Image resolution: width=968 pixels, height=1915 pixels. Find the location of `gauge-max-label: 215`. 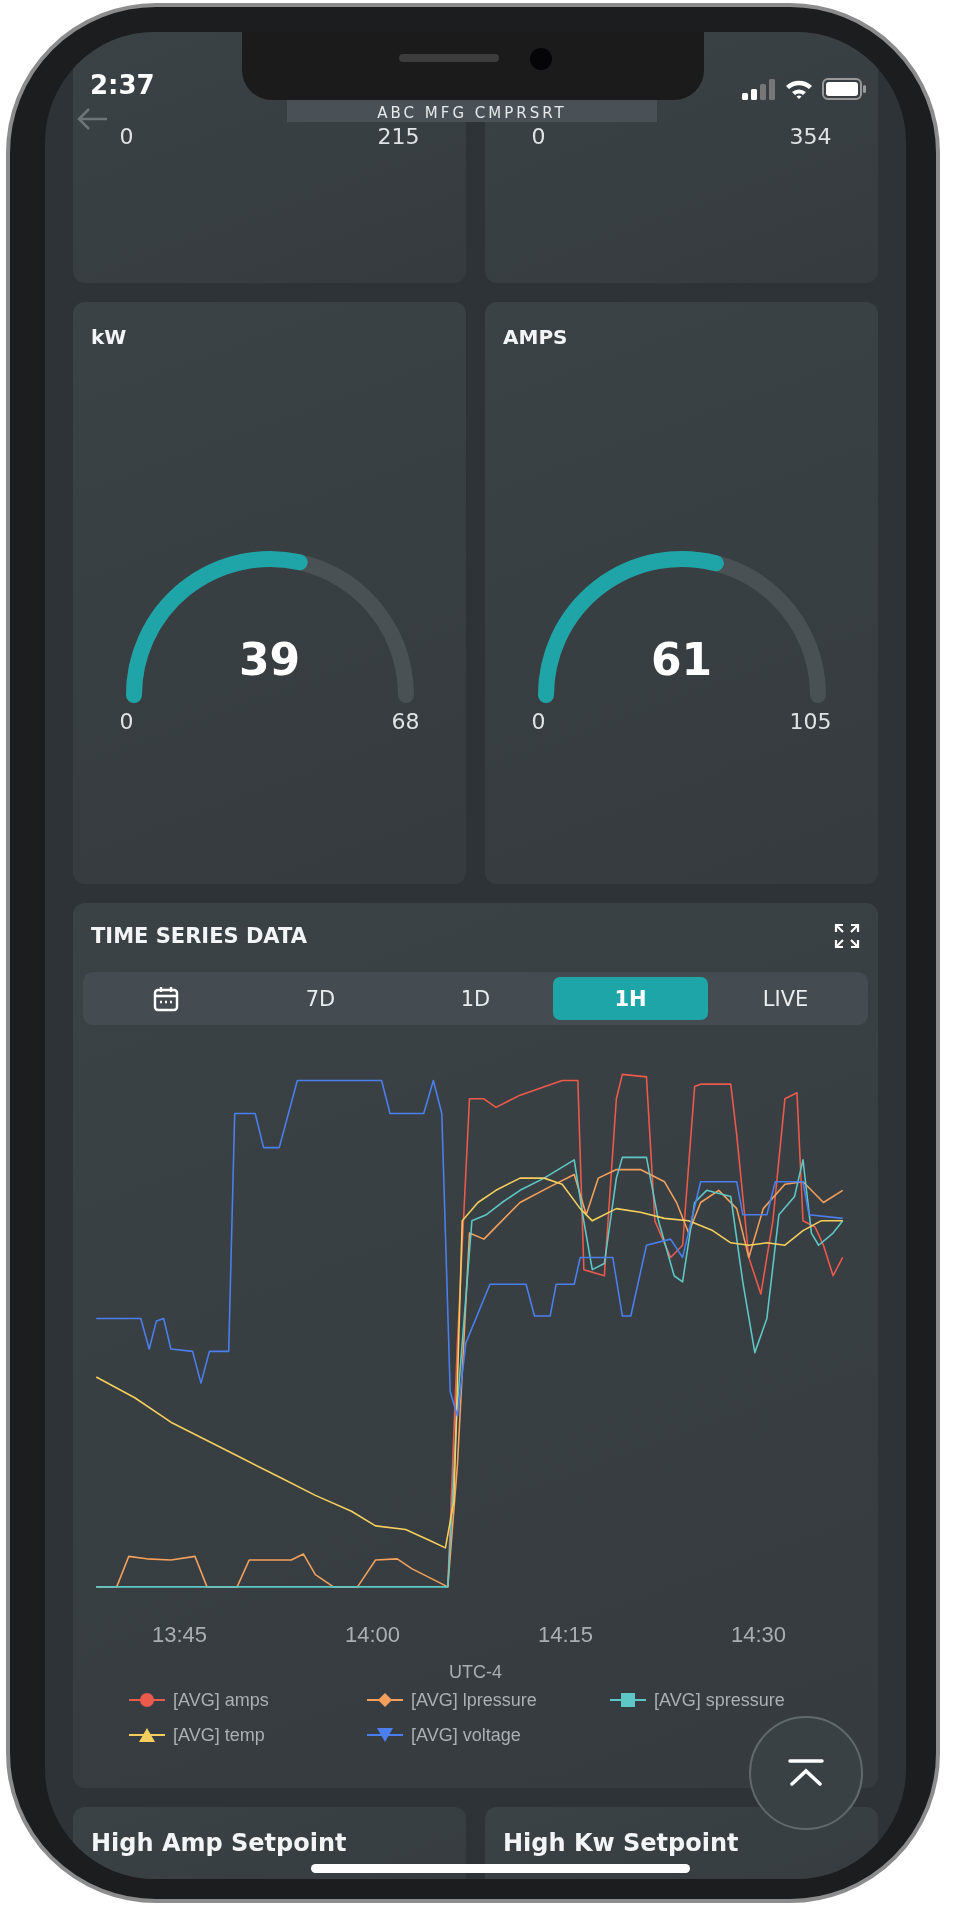

gauge-max-label: 215 is located at coordinates (398, 137).